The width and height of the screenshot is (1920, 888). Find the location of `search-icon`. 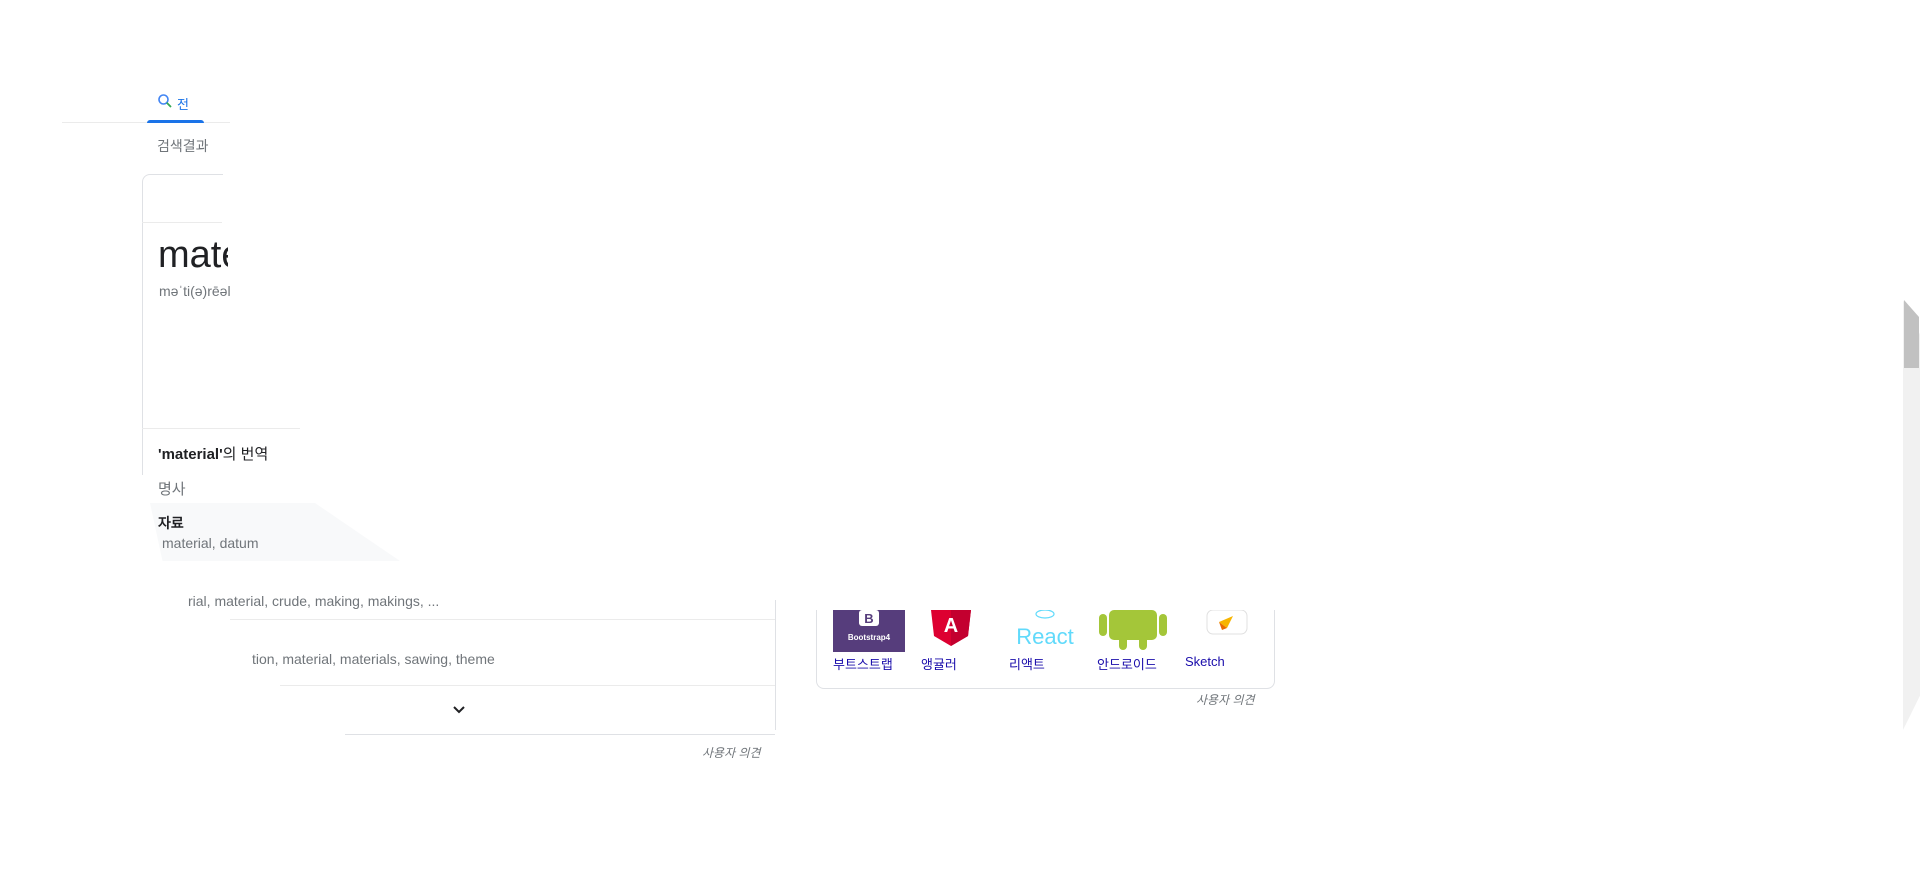

search-icon is located at coordinates (165, 103).